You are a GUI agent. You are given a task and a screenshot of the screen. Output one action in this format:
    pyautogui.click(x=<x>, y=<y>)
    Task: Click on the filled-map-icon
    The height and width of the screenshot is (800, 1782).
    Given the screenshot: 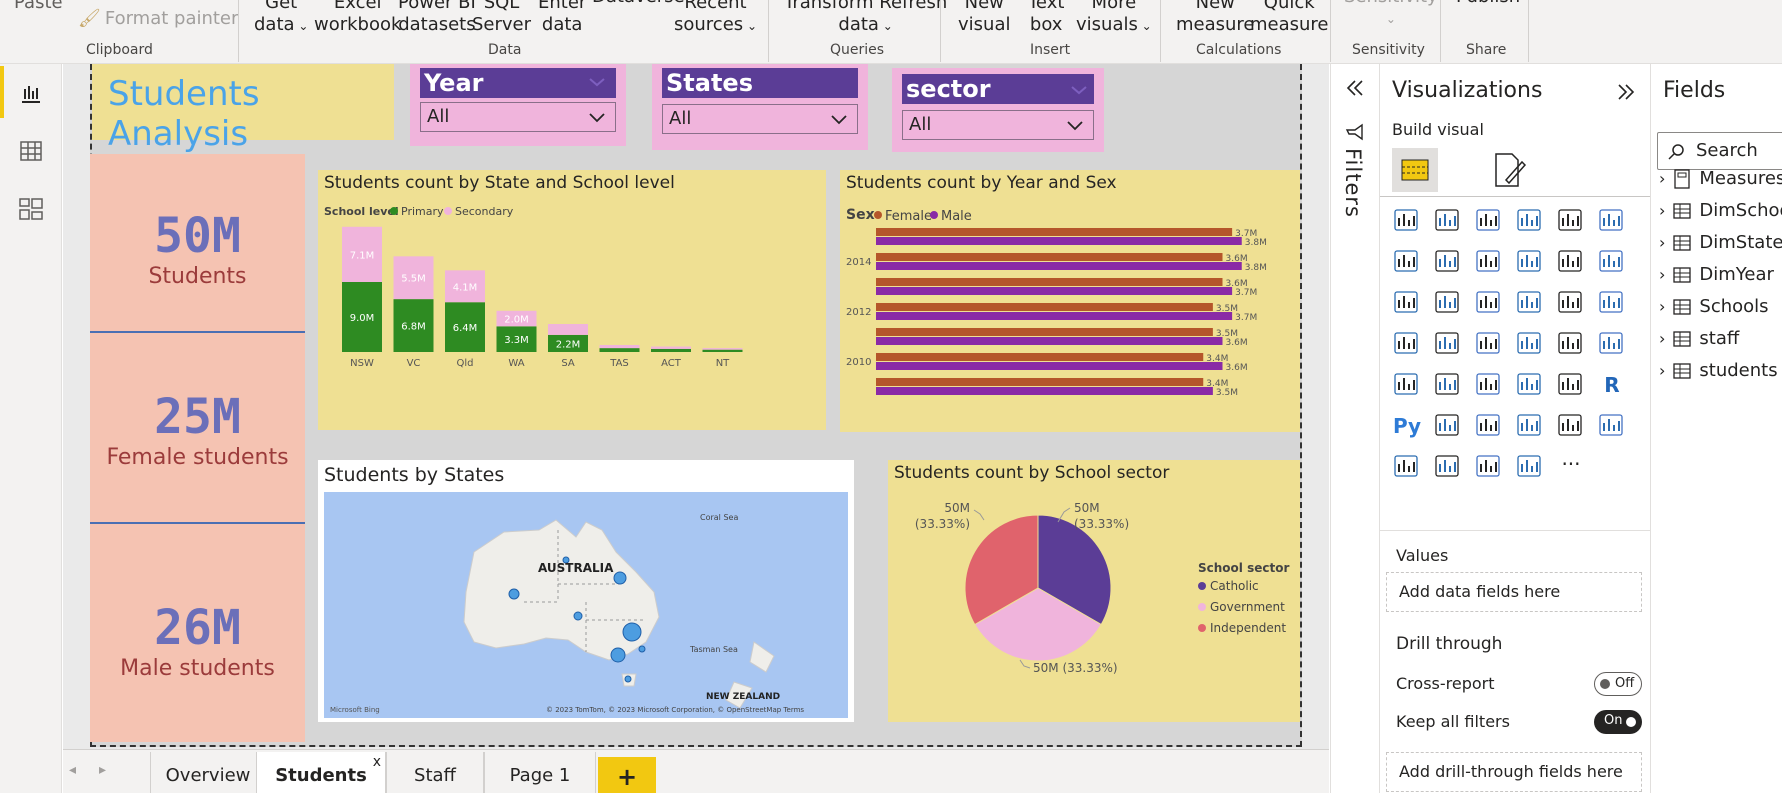 What is the action you would take?
    pyautogui.click(x=1448, y=344)
    